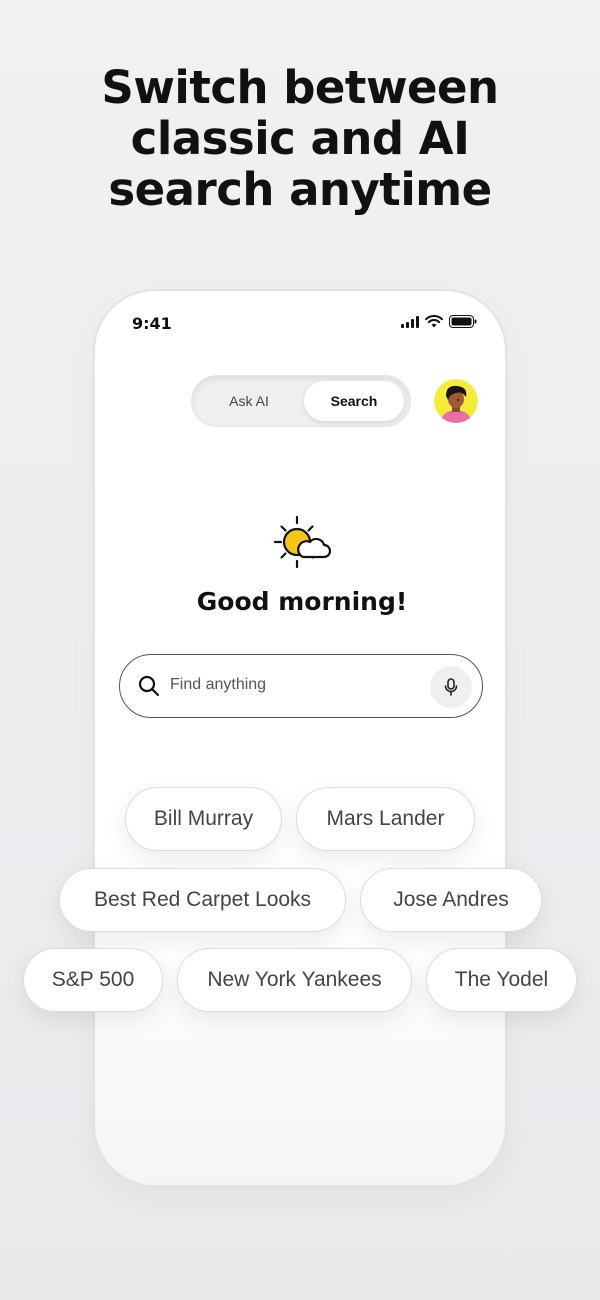 The width and height of the screenshot is (600, 1300). What do you see at coordinates (152, 323) in the screenshot?
I see `status-time: 9:41` at bounding box center [152, 323].